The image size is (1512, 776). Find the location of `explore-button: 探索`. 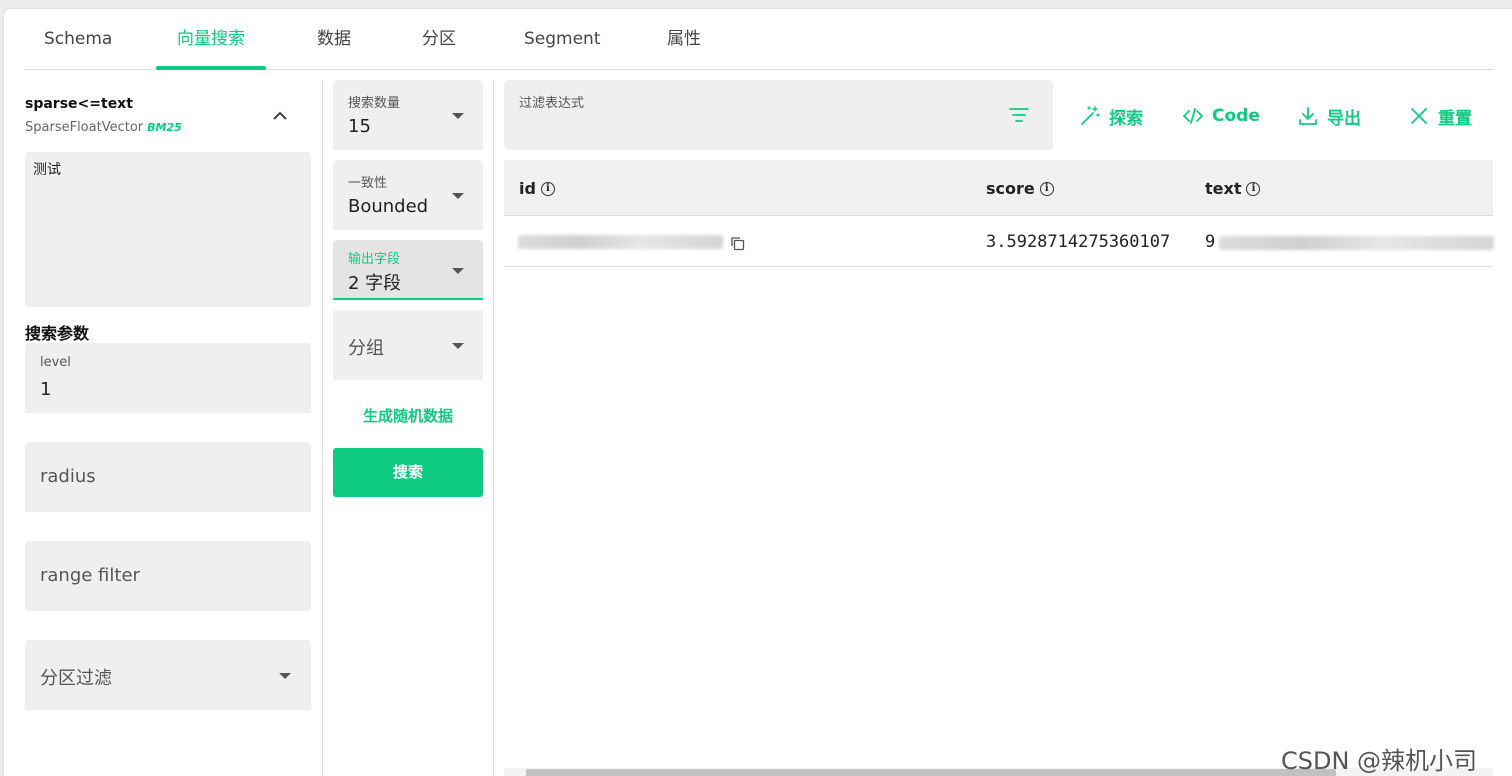

explore-button: 探索 is located at coordinates (1111, 116).